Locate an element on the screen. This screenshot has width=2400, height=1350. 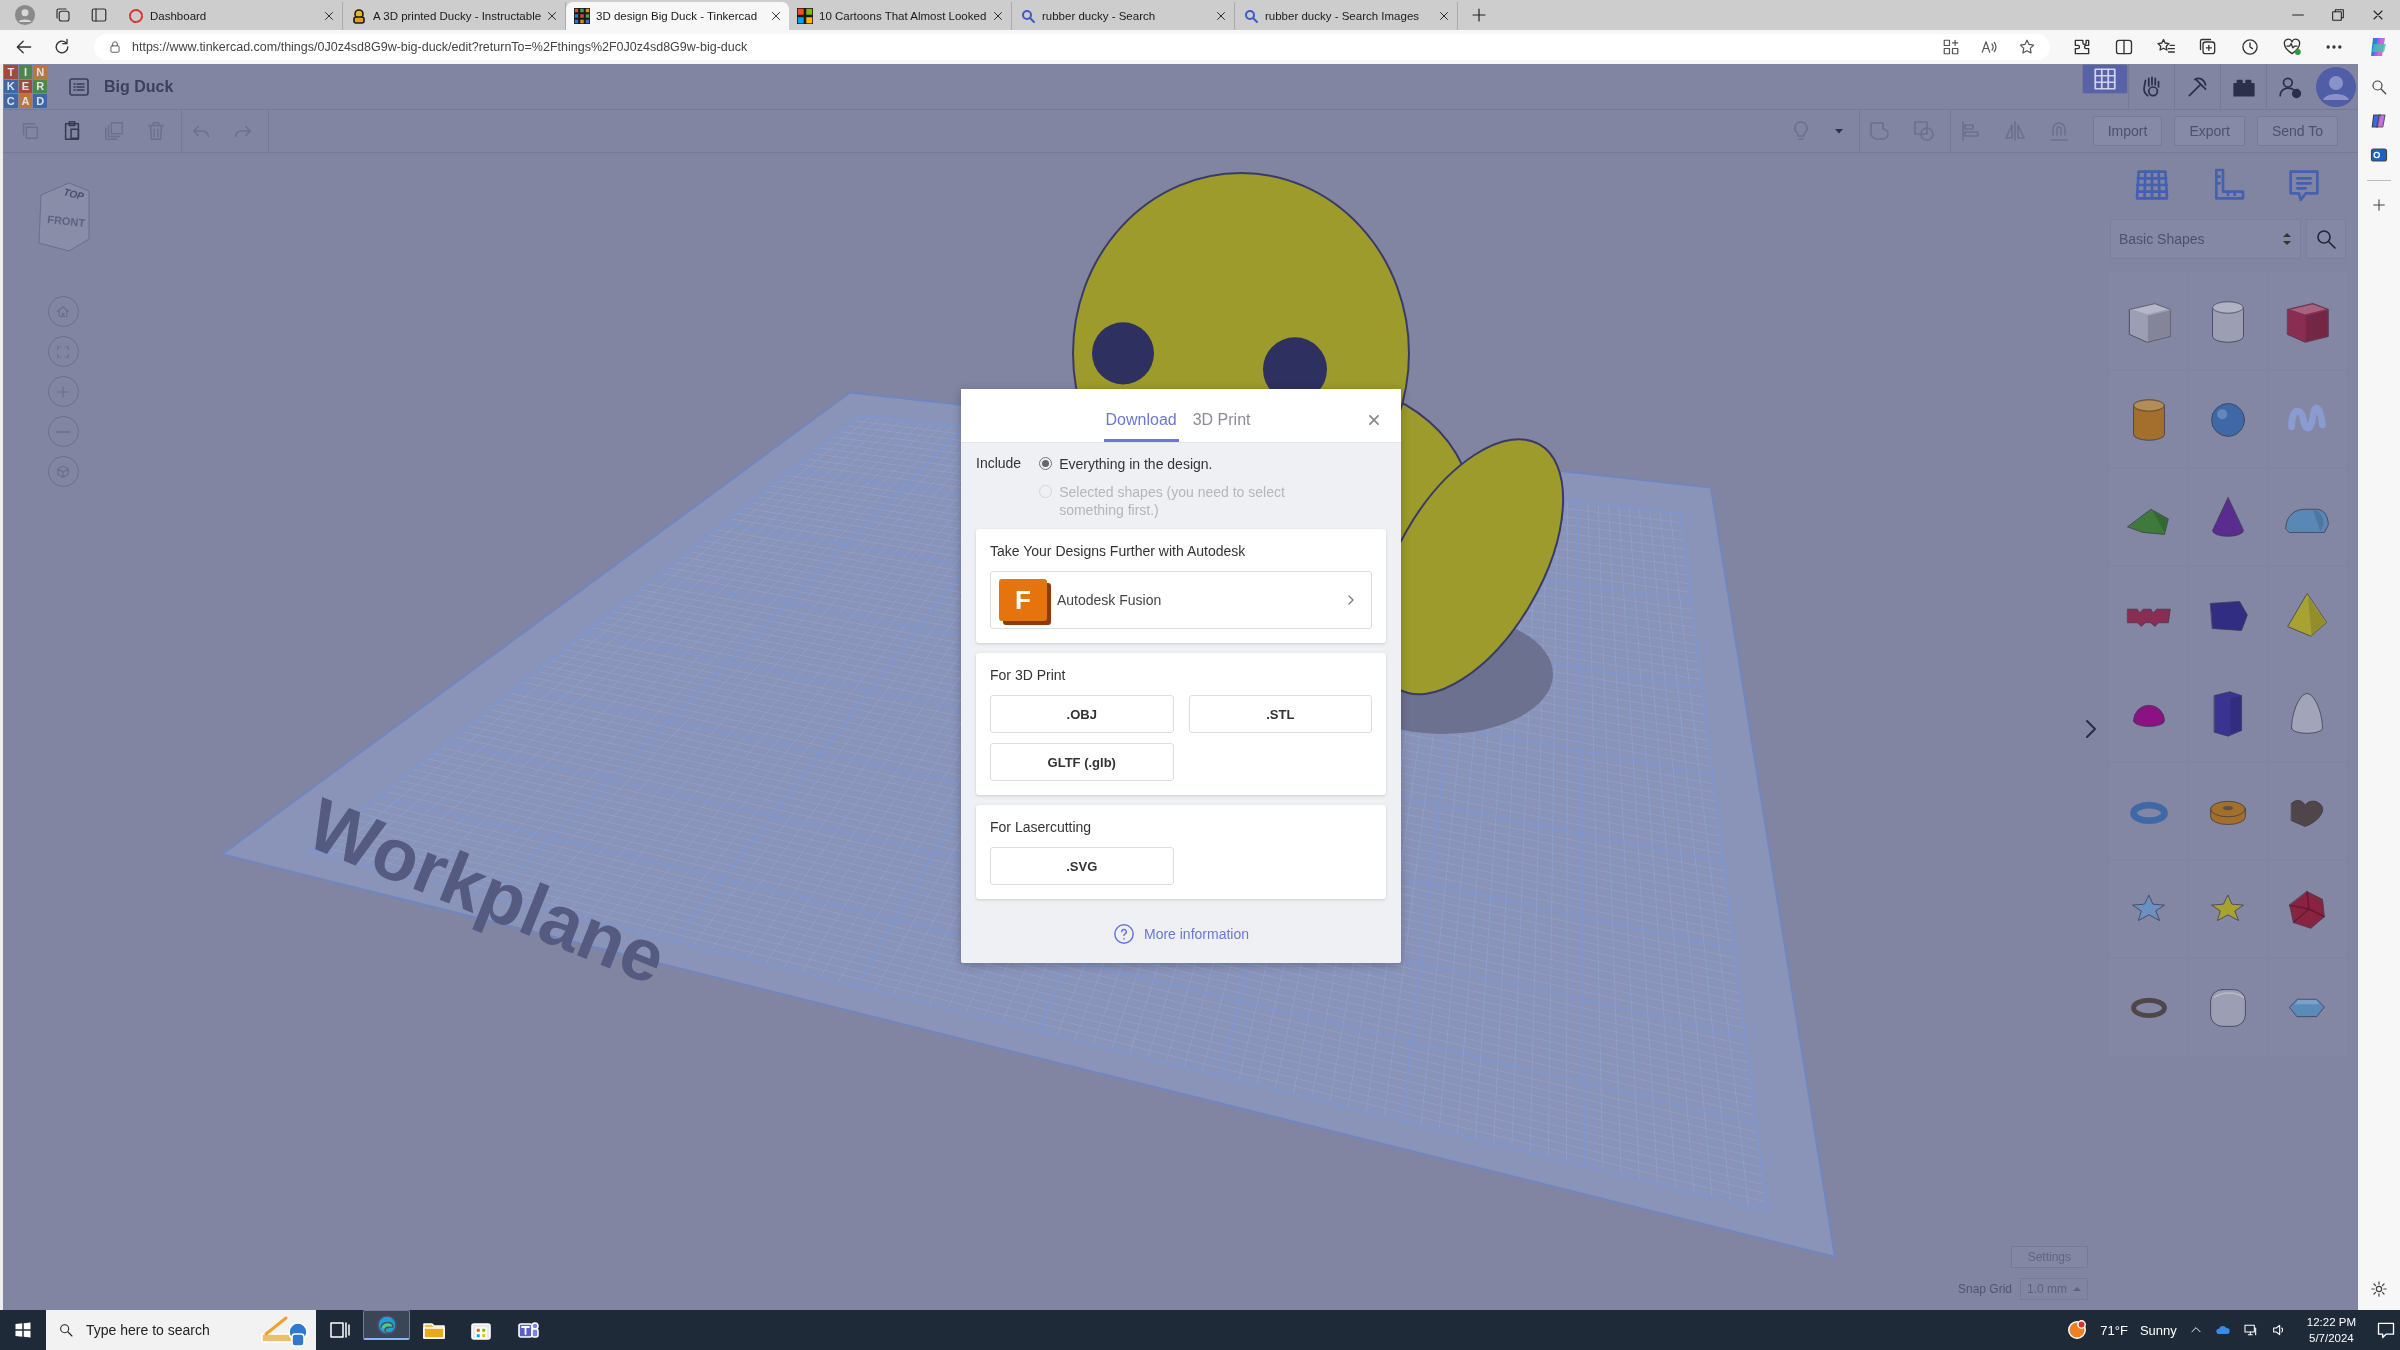
logo-tile: A is located at coordinates (25, 101).